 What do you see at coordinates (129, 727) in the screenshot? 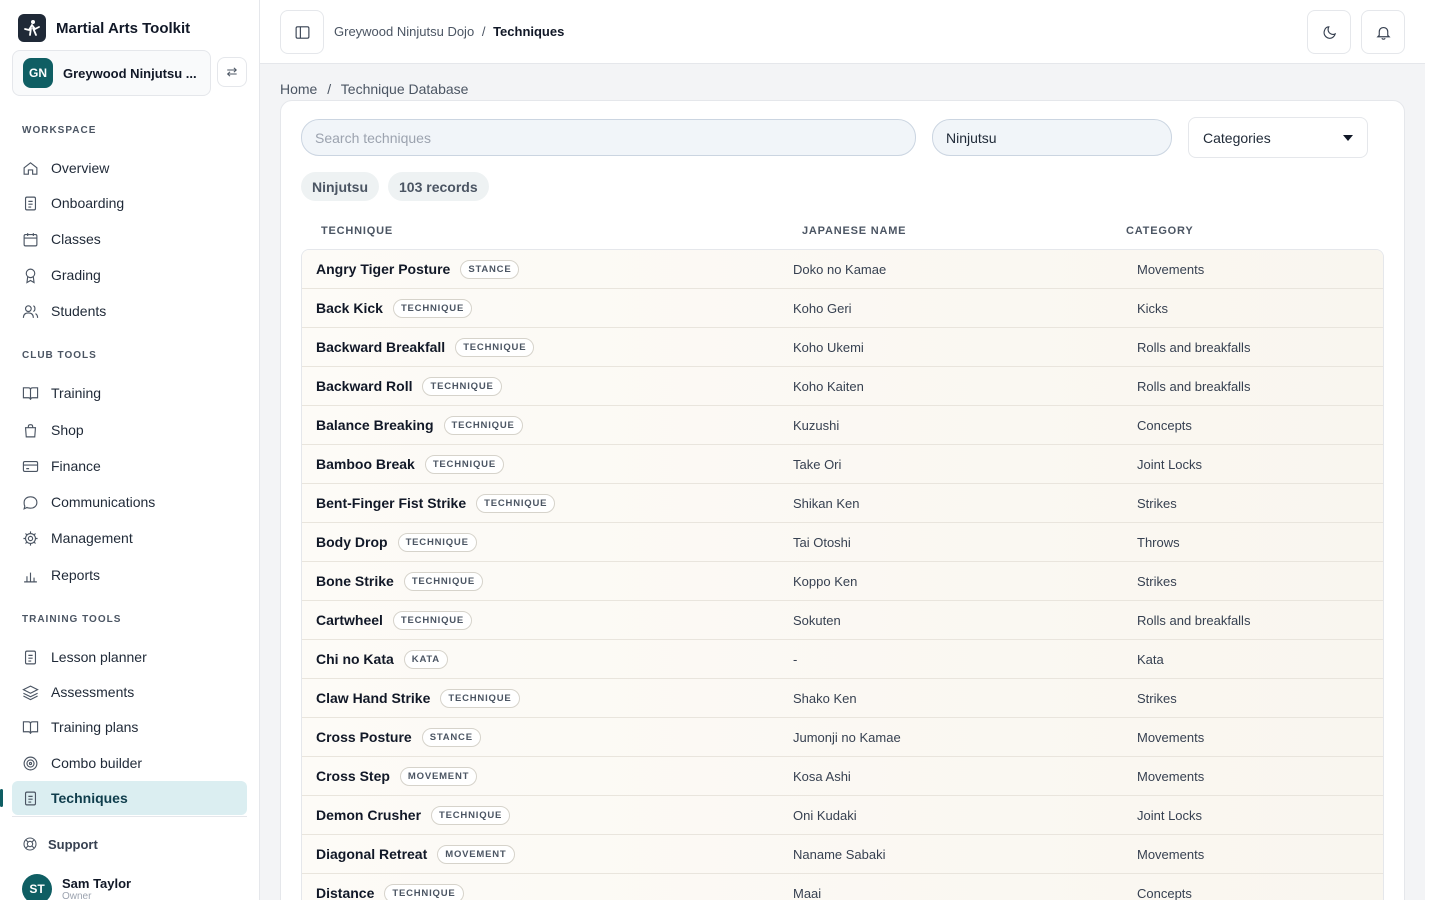
I see `sidebar-item-training-plans: Training plans` at bounding box center [129, 727].